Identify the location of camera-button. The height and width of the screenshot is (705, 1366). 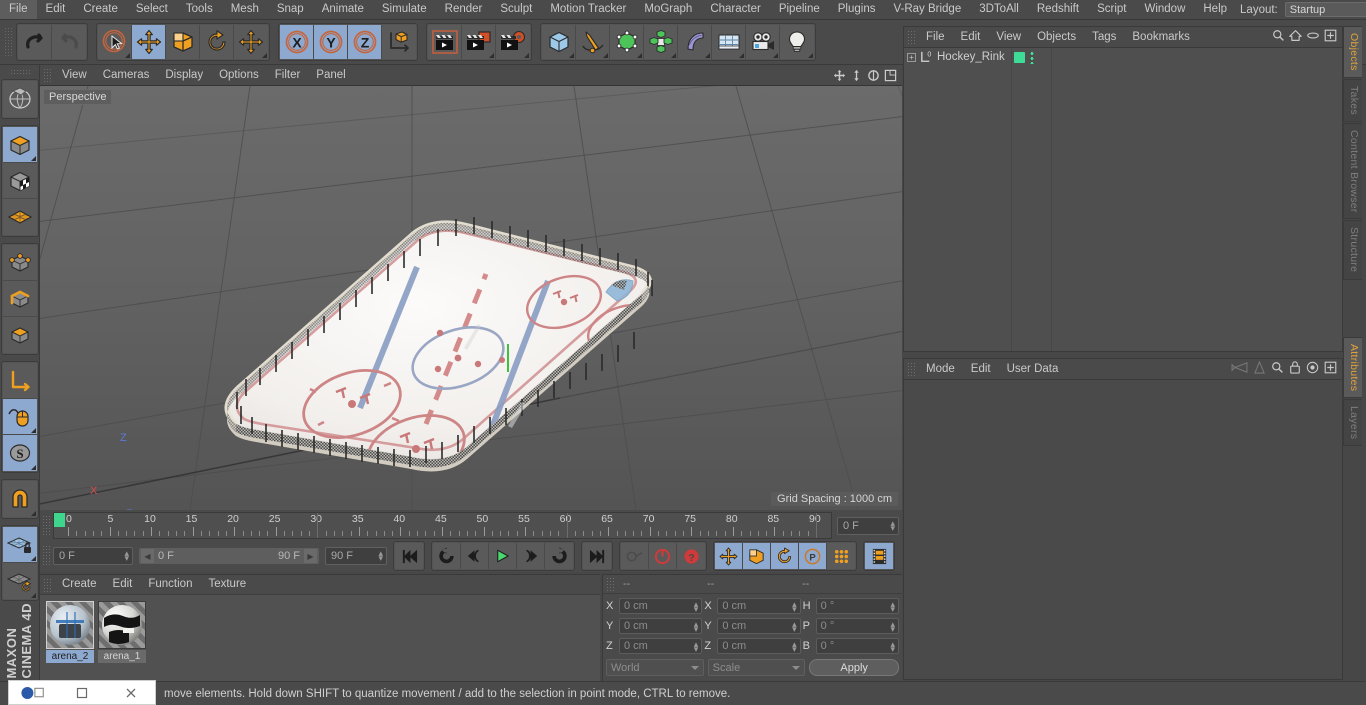
(763, 42).